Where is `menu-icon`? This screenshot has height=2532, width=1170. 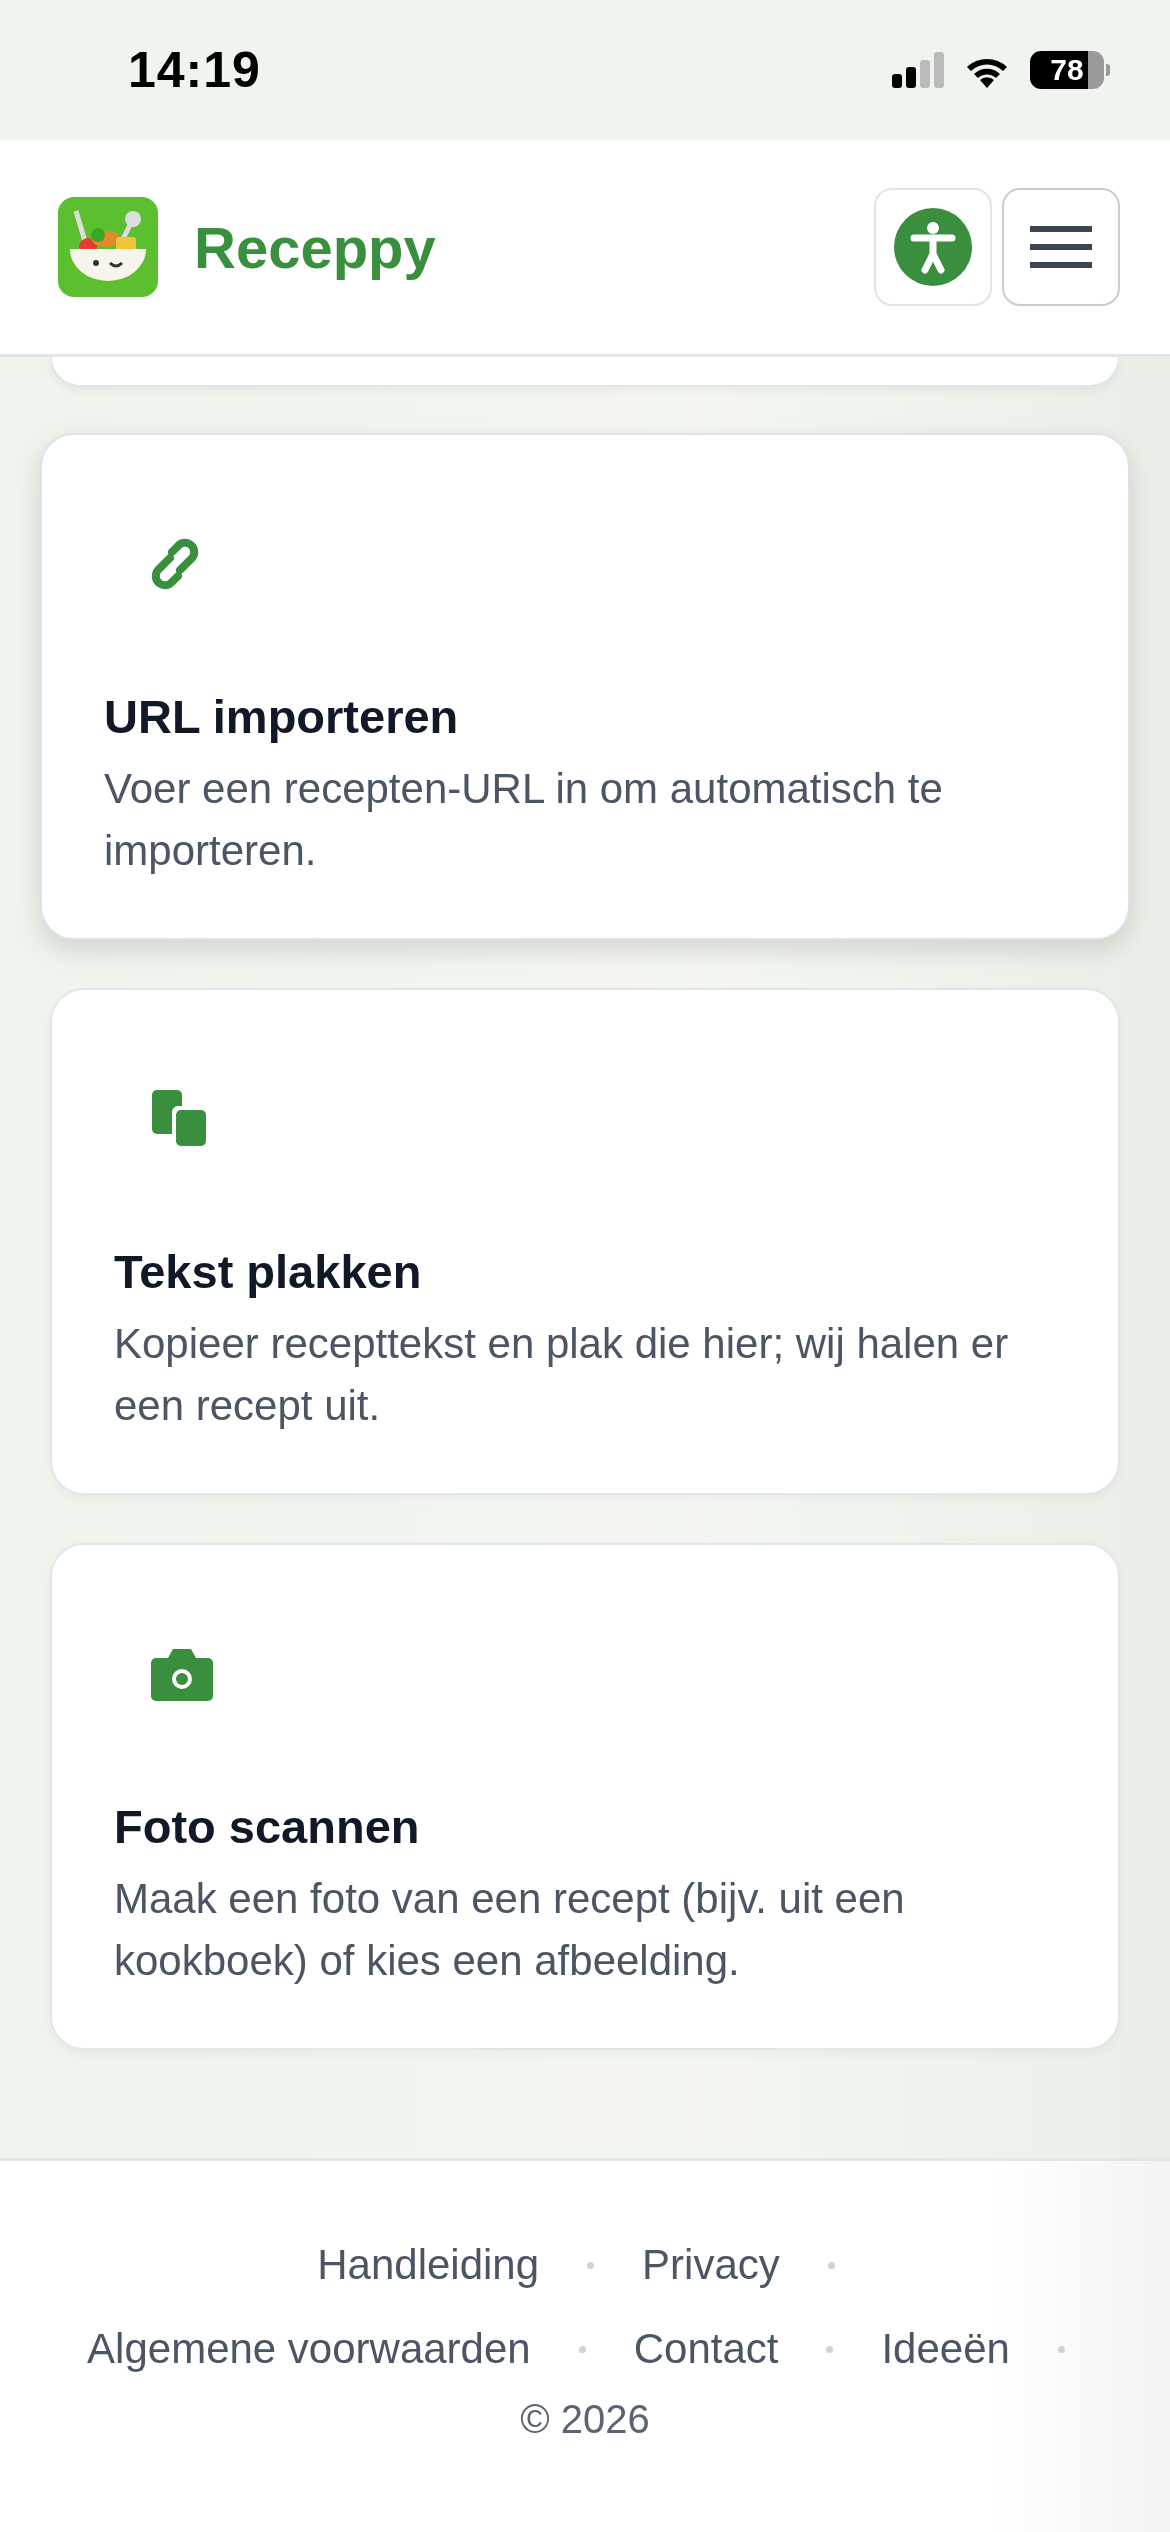
menu-icon is located at coordinates (1061, 247).